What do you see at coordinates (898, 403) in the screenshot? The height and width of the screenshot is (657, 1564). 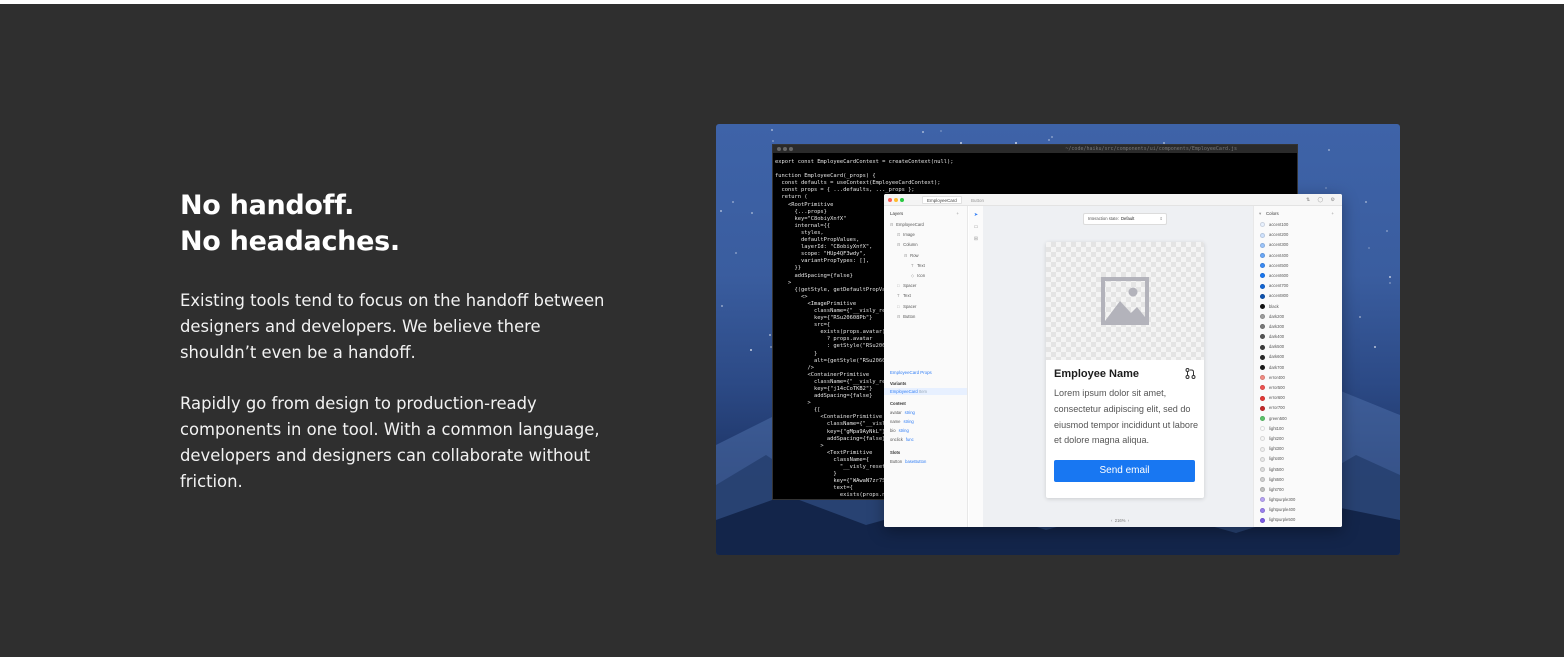 I see `content-label-text: Content` at bounding box center [898, 403].